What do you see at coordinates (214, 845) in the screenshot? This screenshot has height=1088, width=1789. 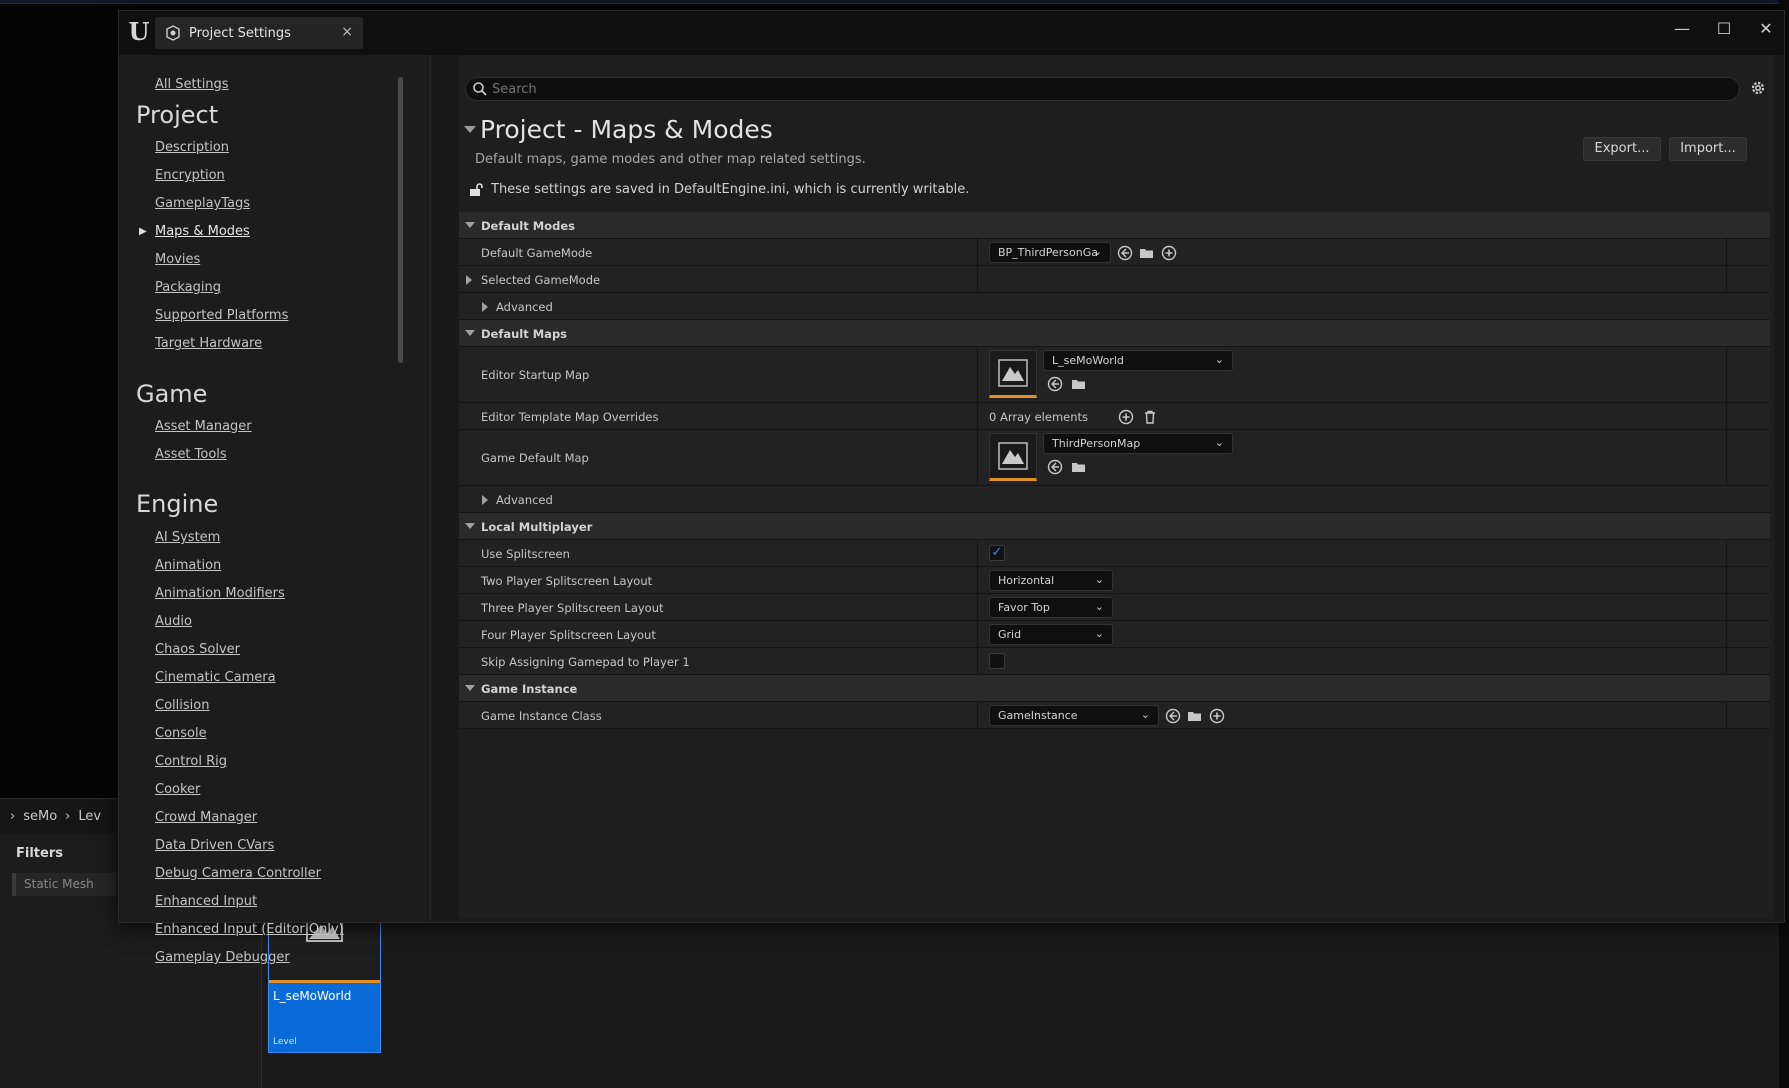 I see `sidebar-item-data-driven-cvars: Data Driven CVars` at bounding box center [214, 845].